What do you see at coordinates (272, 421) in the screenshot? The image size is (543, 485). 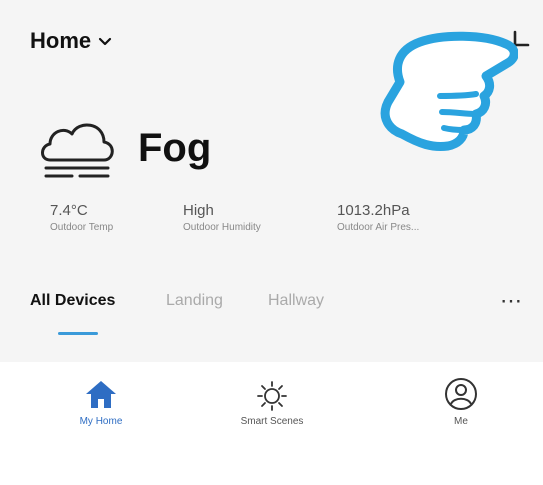 I see `nav-label: Smart Scenes` at bounding box center [272, 421].